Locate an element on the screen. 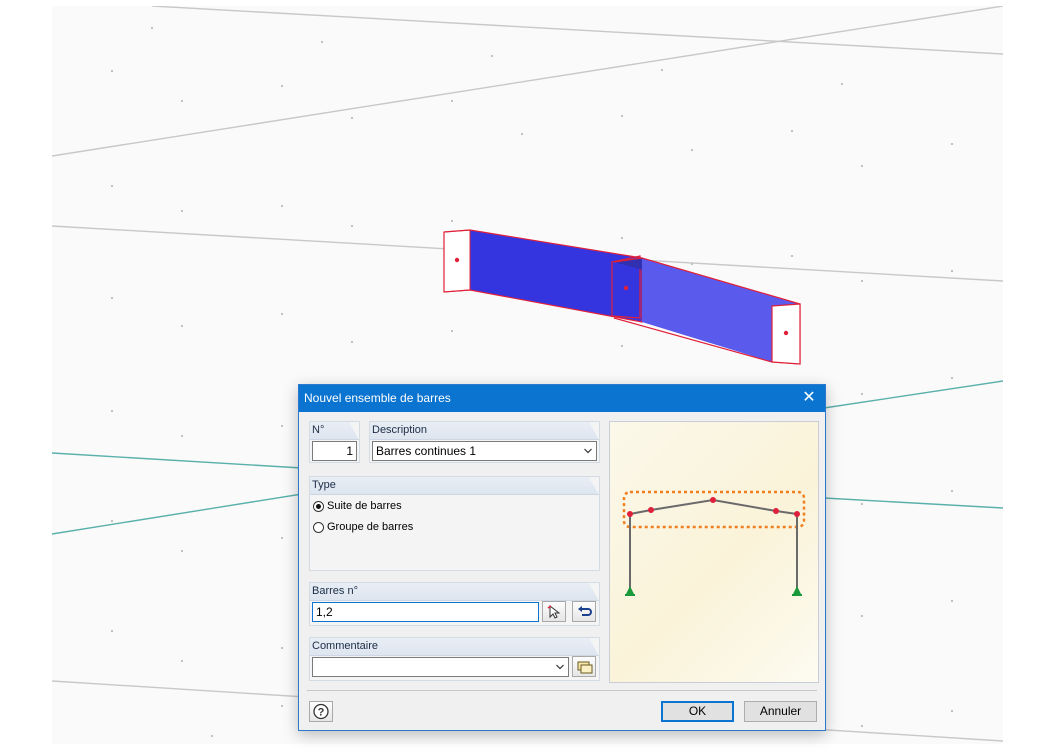 This screenshot has height=755, width=1045. comment-group: Commentaire is located at coordinates (454, 659).